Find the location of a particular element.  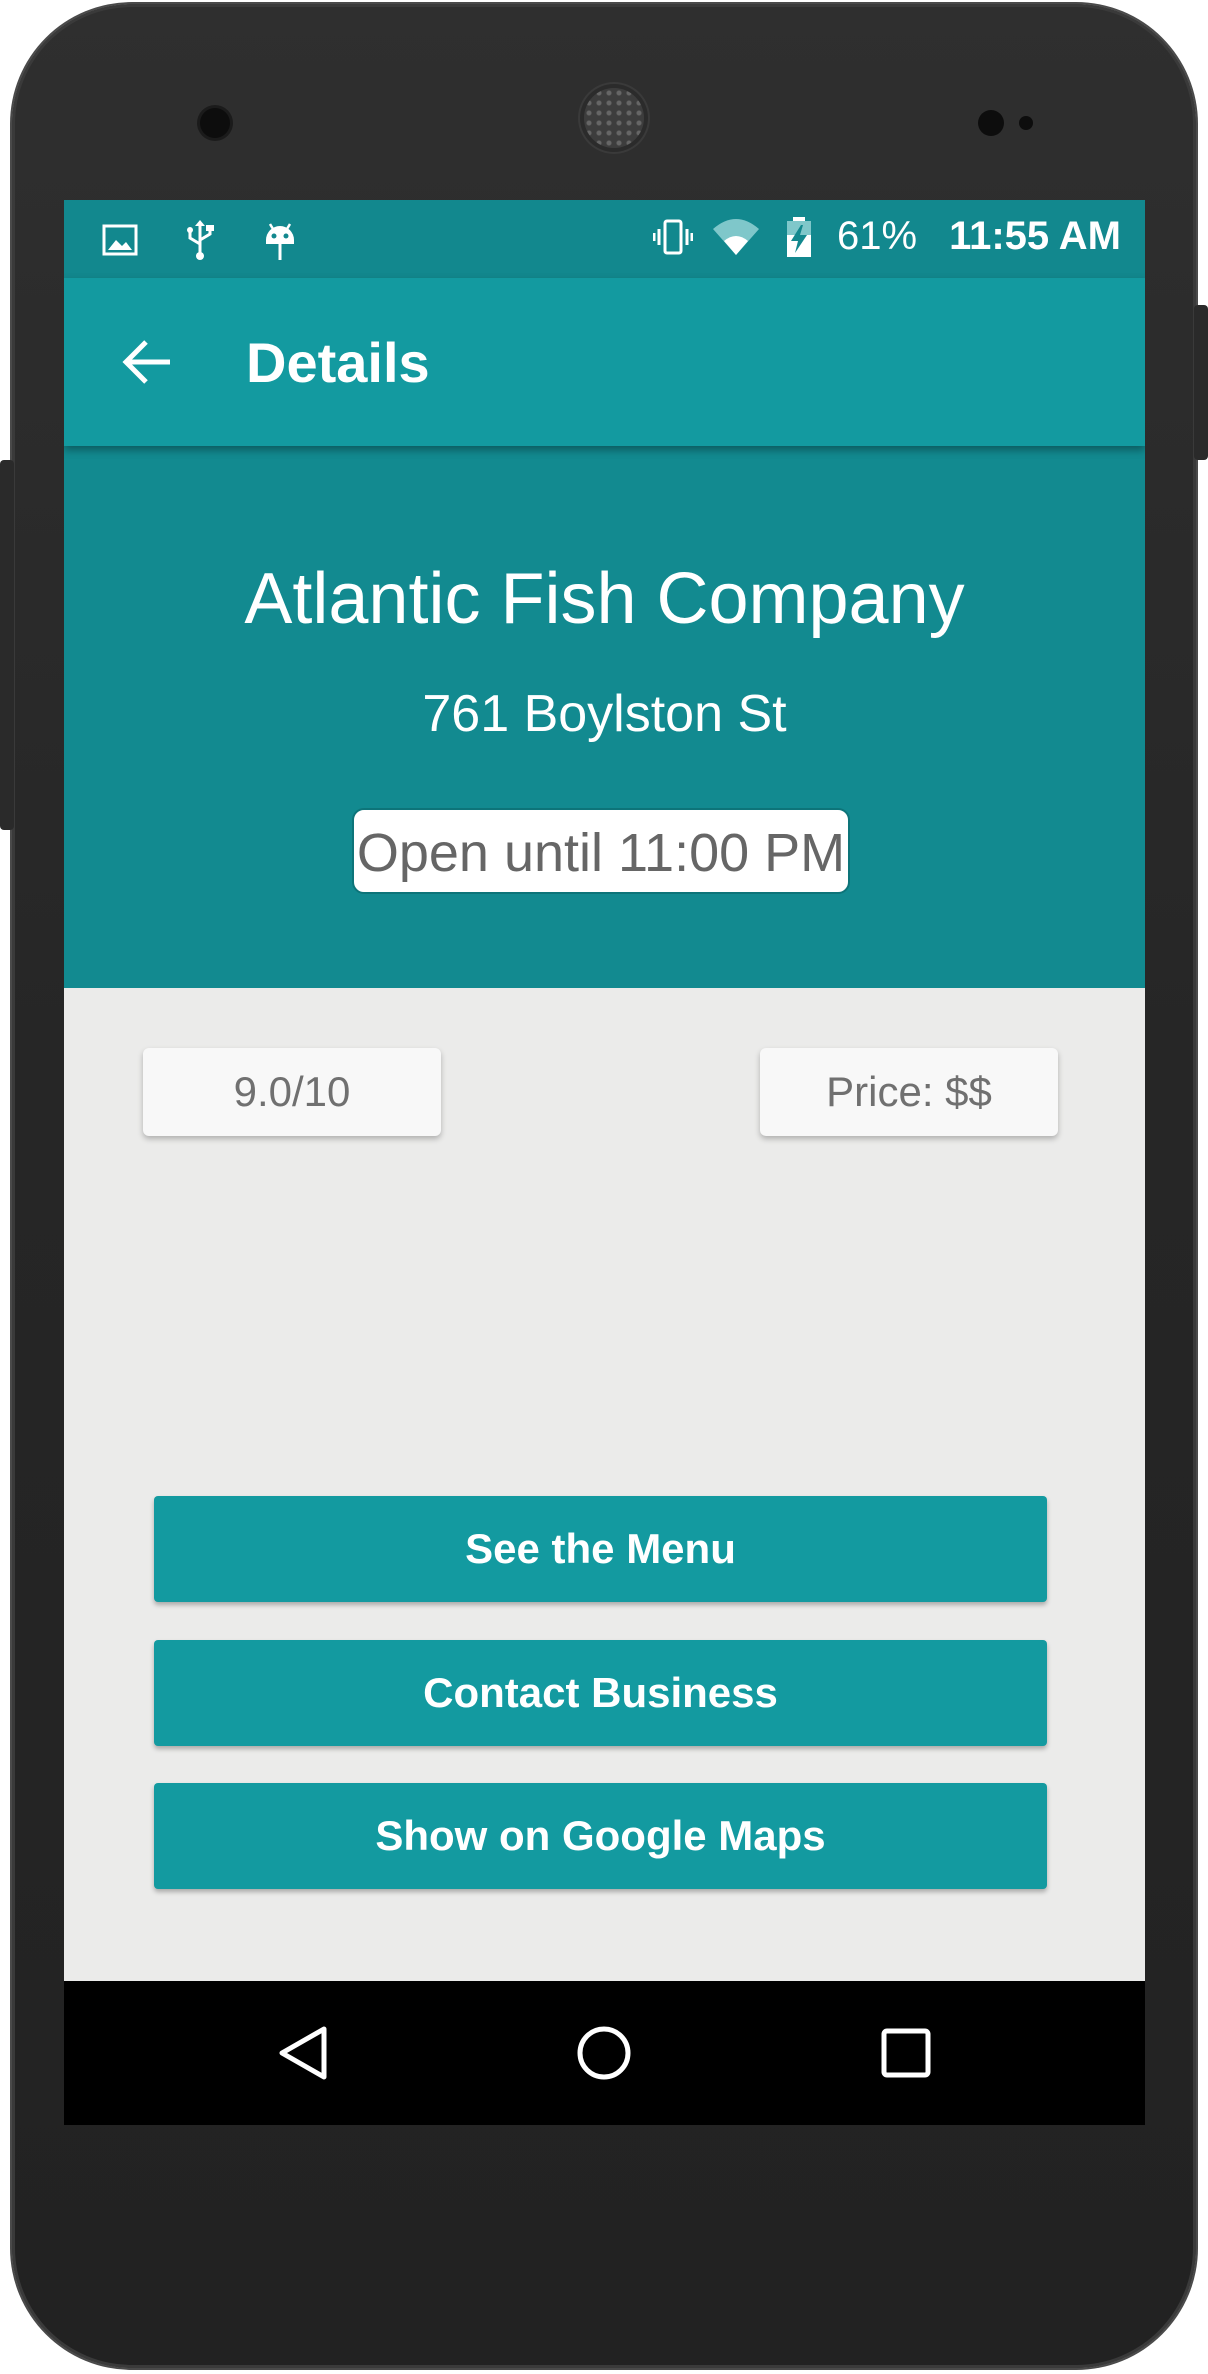

wifi-icon is located at coordinates (736, 236).